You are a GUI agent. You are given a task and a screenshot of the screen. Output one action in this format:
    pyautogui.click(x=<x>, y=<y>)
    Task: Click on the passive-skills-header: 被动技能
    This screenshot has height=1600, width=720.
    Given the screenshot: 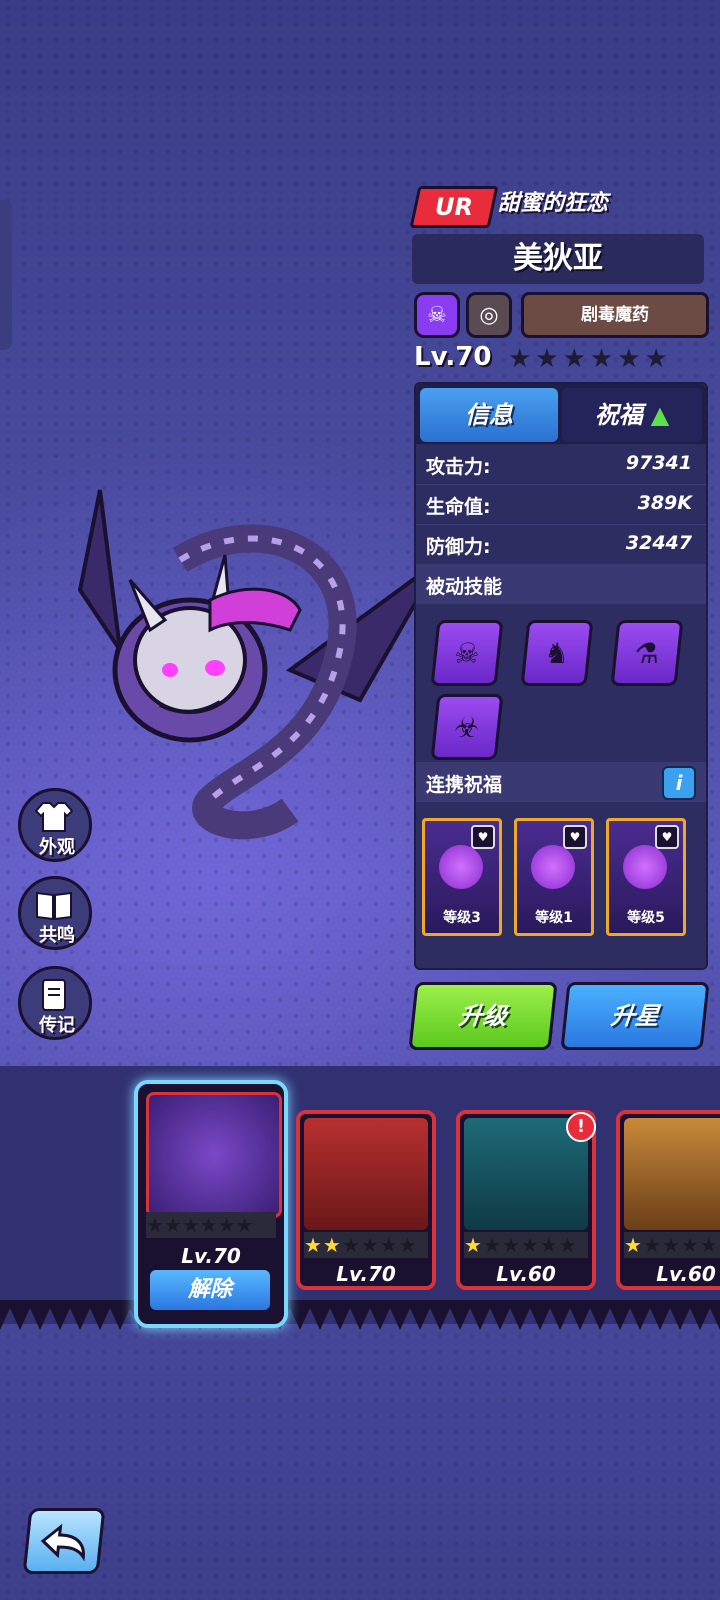 What is the action you would take?
    pyautogui.click(x=561, y=584)
    